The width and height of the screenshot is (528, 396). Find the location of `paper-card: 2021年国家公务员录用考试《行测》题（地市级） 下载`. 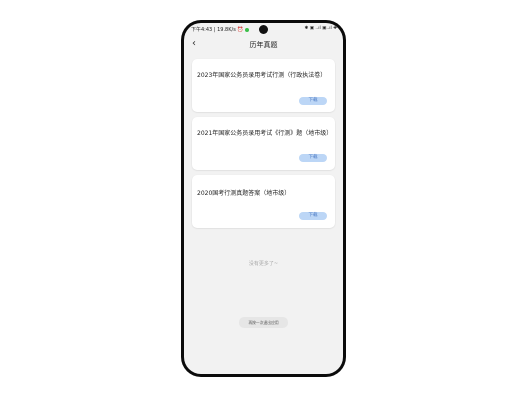

paper-card: 2021年国家公务员录用考试《行测》题（地市级） 下载 is located at coordinates (263, 143).